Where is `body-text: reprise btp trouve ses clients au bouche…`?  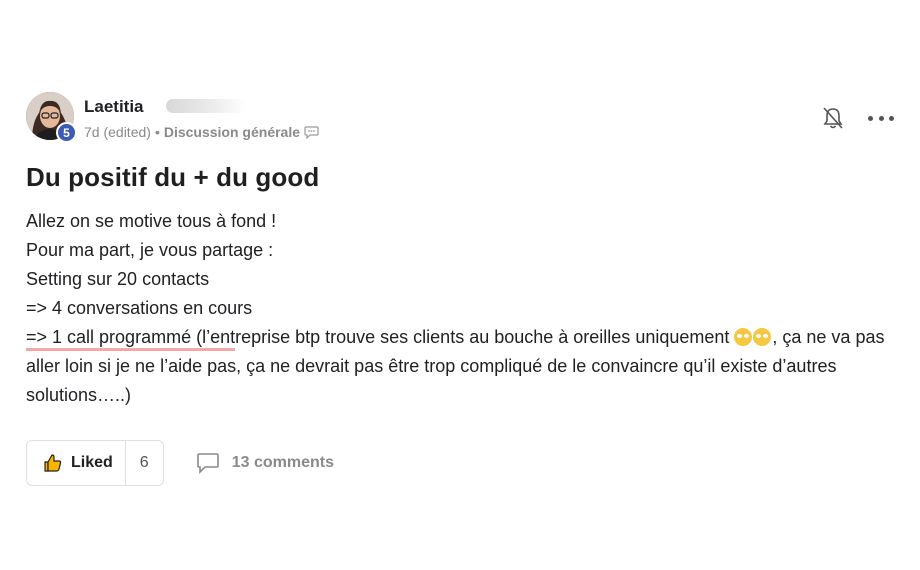 body-text: reprise btp trouve ses clients au bouche… is located at coordinates (485, 337).